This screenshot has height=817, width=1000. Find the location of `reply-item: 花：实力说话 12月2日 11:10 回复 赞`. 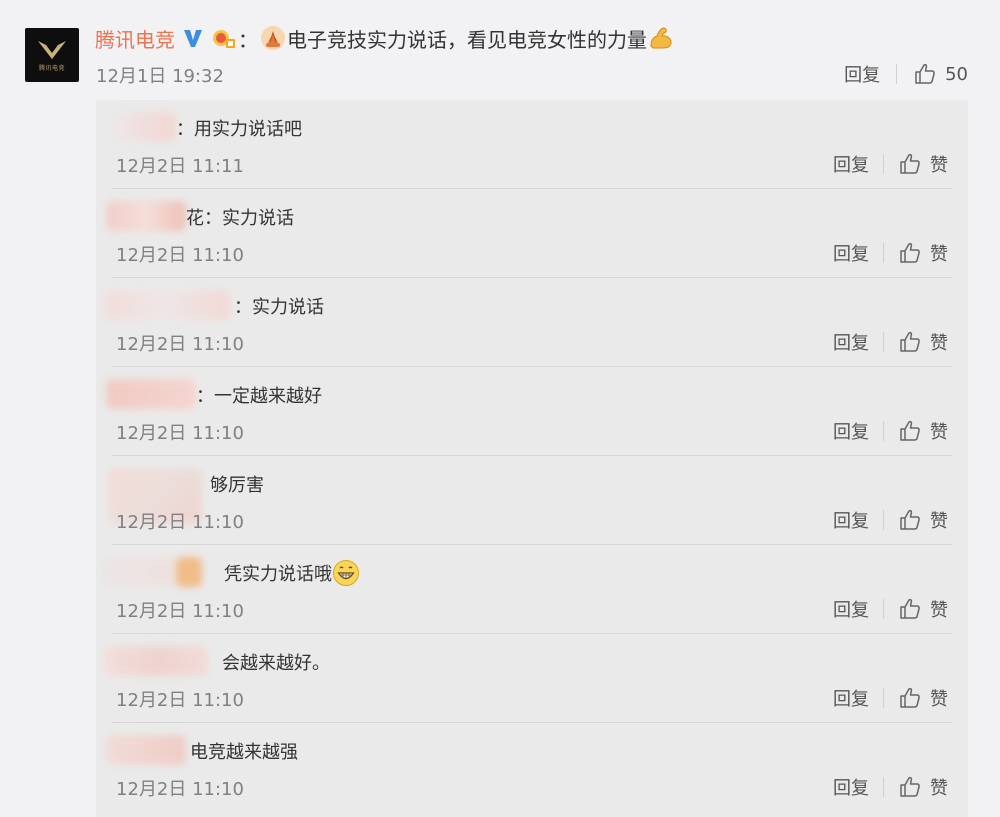

reply-item: 花：实力说话 12月2日 11:10 回复 赞 is located at coordinates (532, 233).